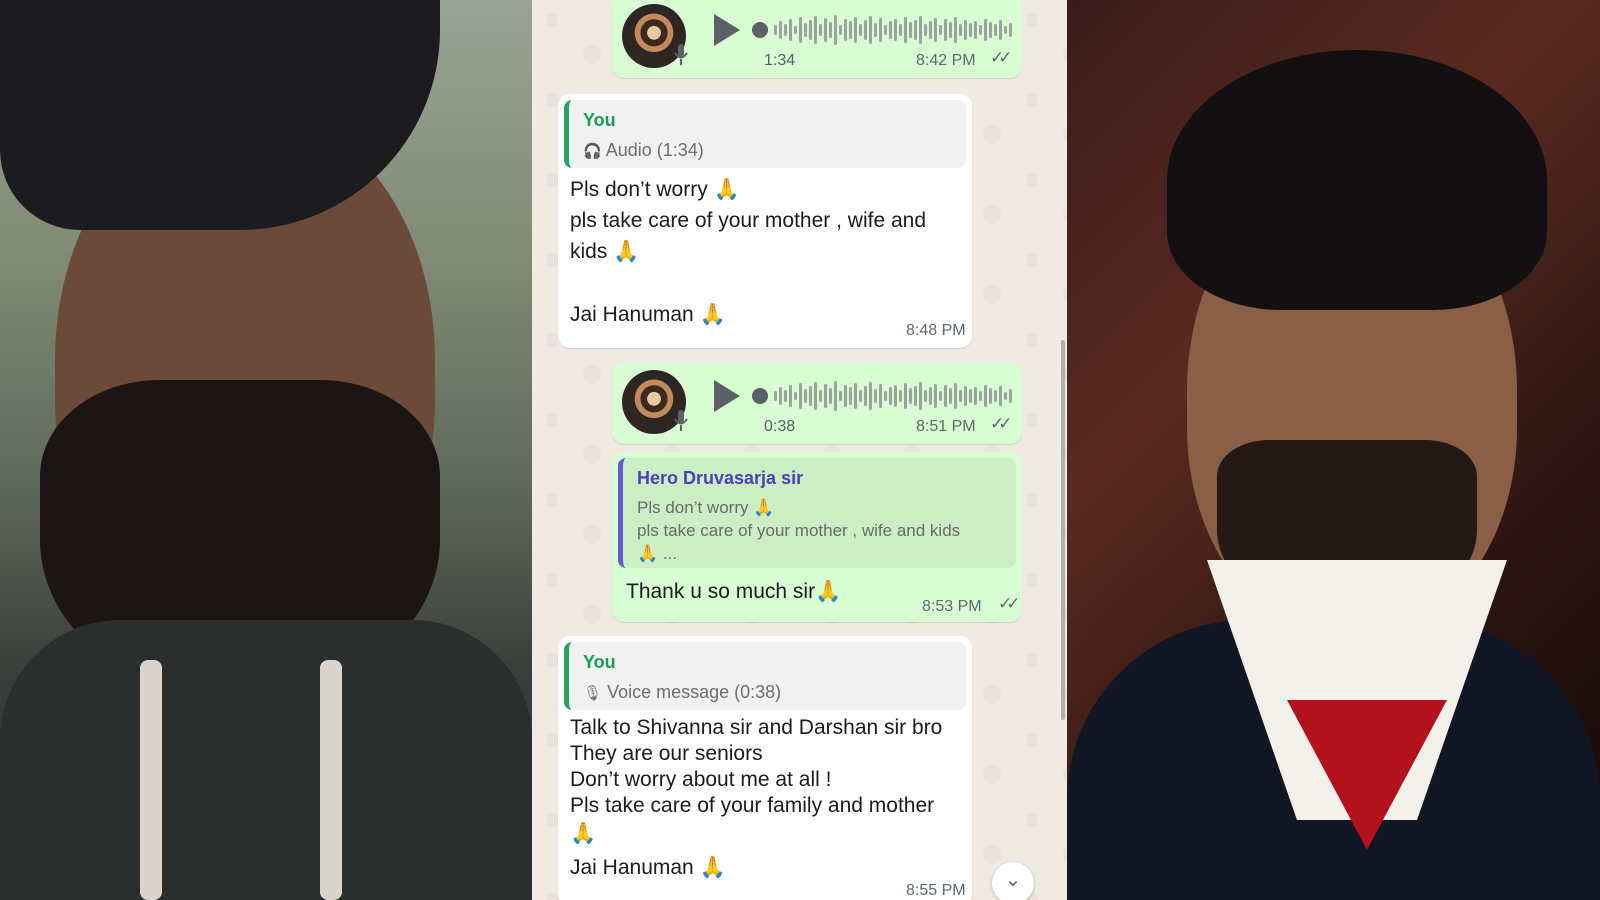 The height and width of the screenshot is (900, 1600). What do you see at coordinates (765, 134) in the screenshot?
I see `quoted-message: You 🎧 Audio (1:34)` at bounding box center [765, 134].